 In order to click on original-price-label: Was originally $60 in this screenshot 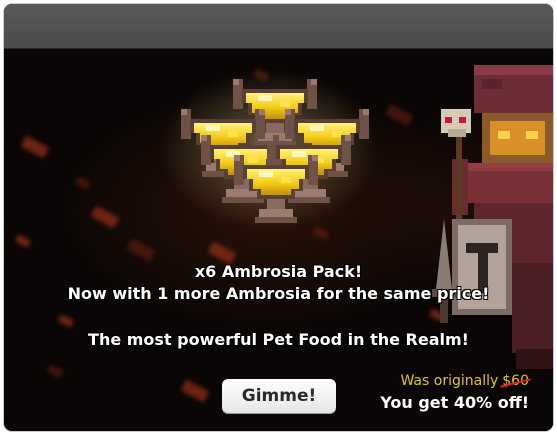, I will do `click(464, 381)`.